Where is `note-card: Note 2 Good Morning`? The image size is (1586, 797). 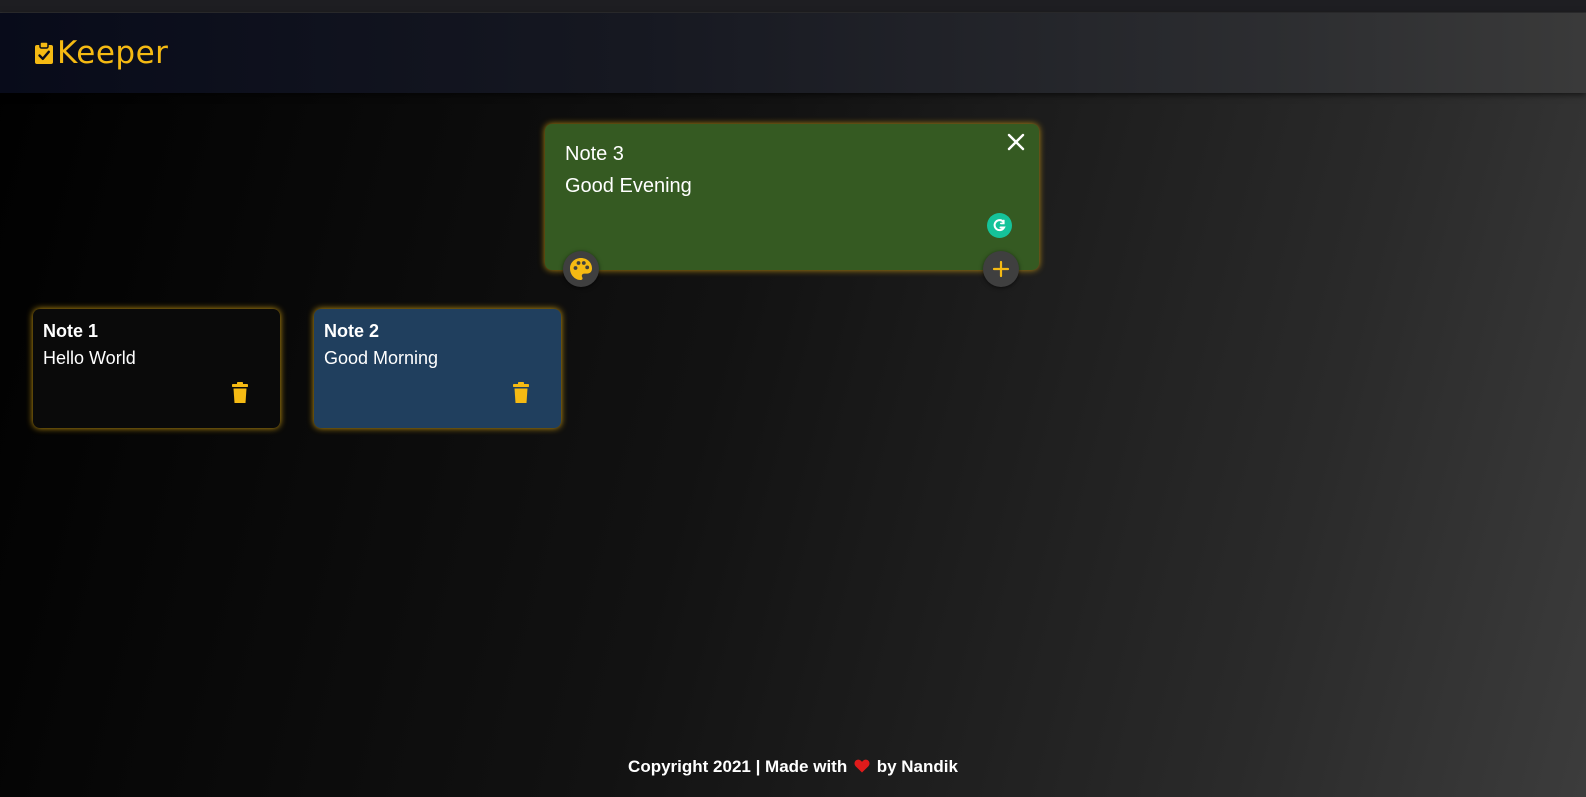 note-card: Note 2 Good Morning is located at coordinates (437, 368).